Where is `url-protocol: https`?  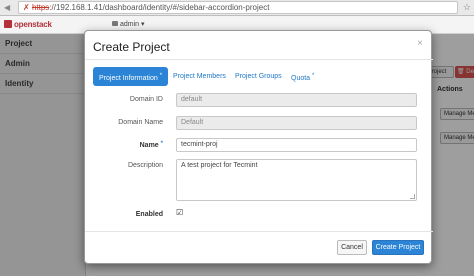
url-protocol: https is located at coordinates (40, 7).